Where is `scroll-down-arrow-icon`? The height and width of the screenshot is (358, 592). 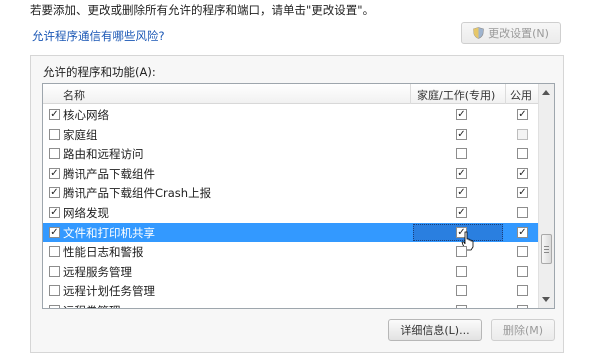 scroll-down-arrow-icon is located at coordinates (546, 299).